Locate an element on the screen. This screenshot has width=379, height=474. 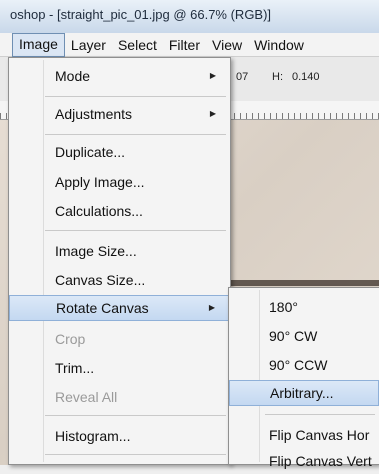
adjustments-label: Adjustments is located at coordinates (94, 114).